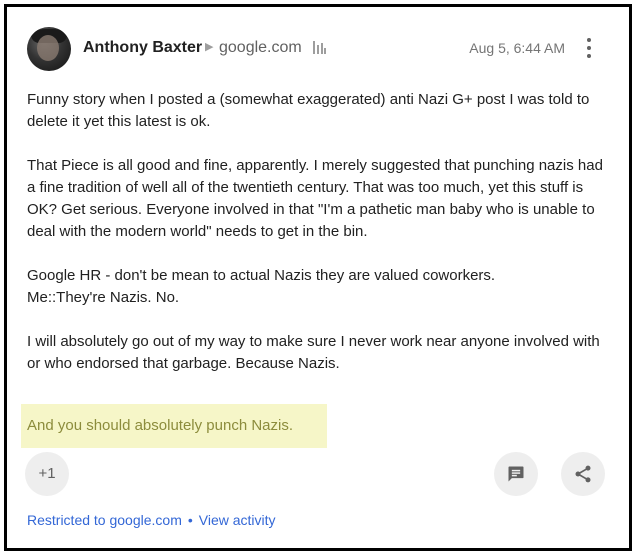 This screenshot has height=553, width=634. What do you see at coordinates (160, 425) in the screenshot?
I see `highlighted-text: And you should absolutely punch Nazis.` at bounding box center [160, 425].